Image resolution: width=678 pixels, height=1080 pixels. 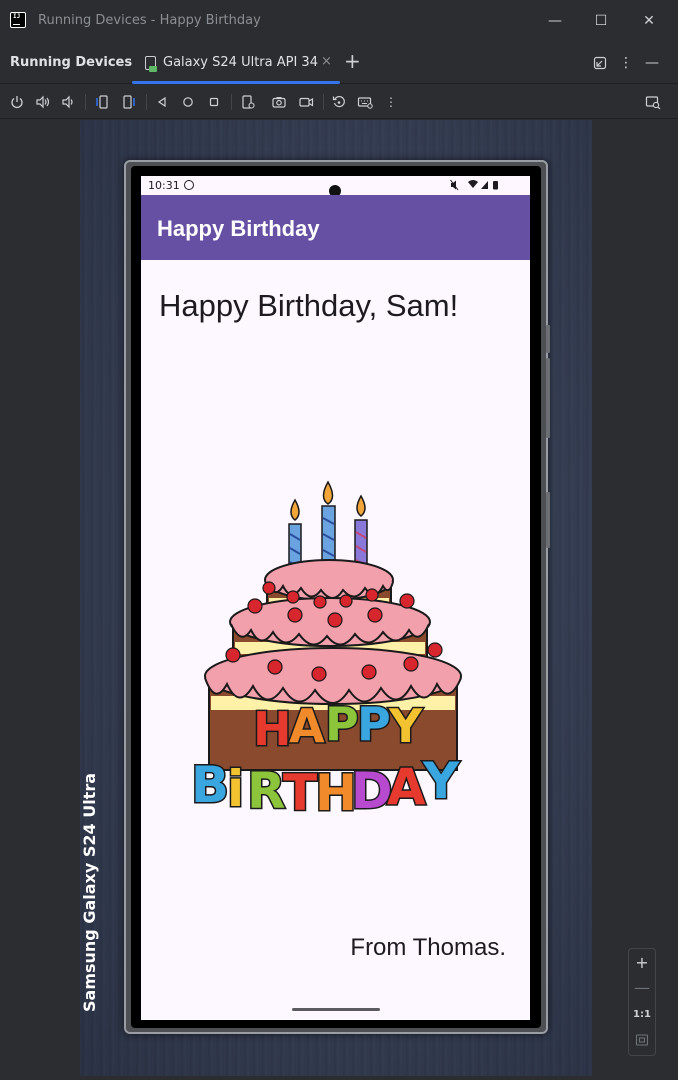 I want to click on volume-down-icon, so click(x=68, y=102).